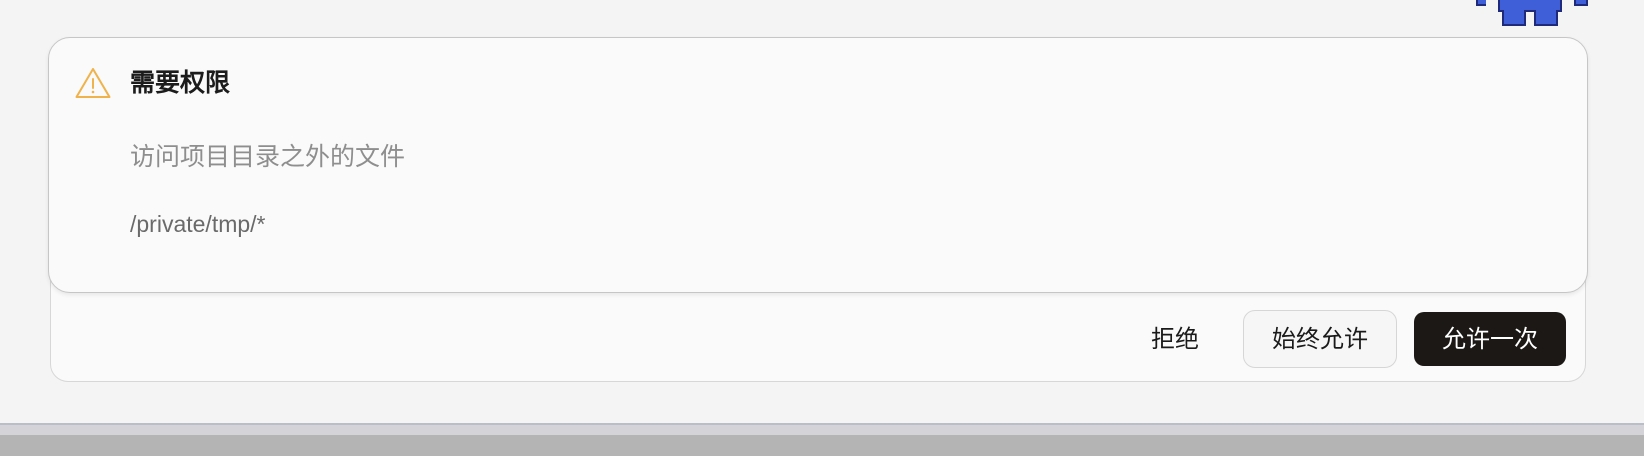 The height and width of the screenshot is (456, 1644). What do you see at coordinates (1320, 339) in the screenshot?
I see `always-allow-button: 始终允许` at bounding box center [1320, 339].